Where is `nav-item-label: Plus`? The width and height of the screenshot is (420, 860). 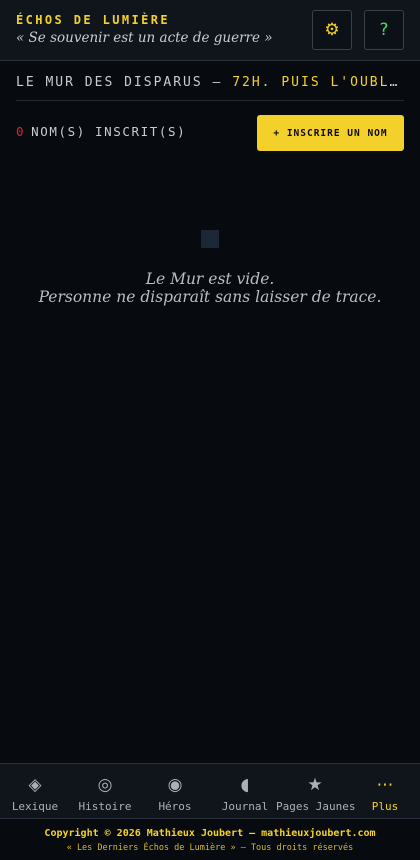
nav-item-label: Plus is located at coordinates (385, 806).